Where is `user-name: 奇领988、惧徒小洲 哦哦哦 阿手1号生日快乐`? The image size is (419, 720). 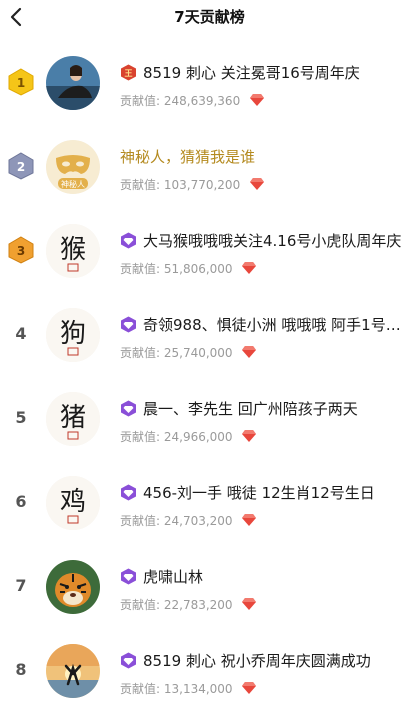 user-name: 奇领988、惧徒小洲 哦哦哦 阿手1号生日快乐 is located at coordinates (265, 325).